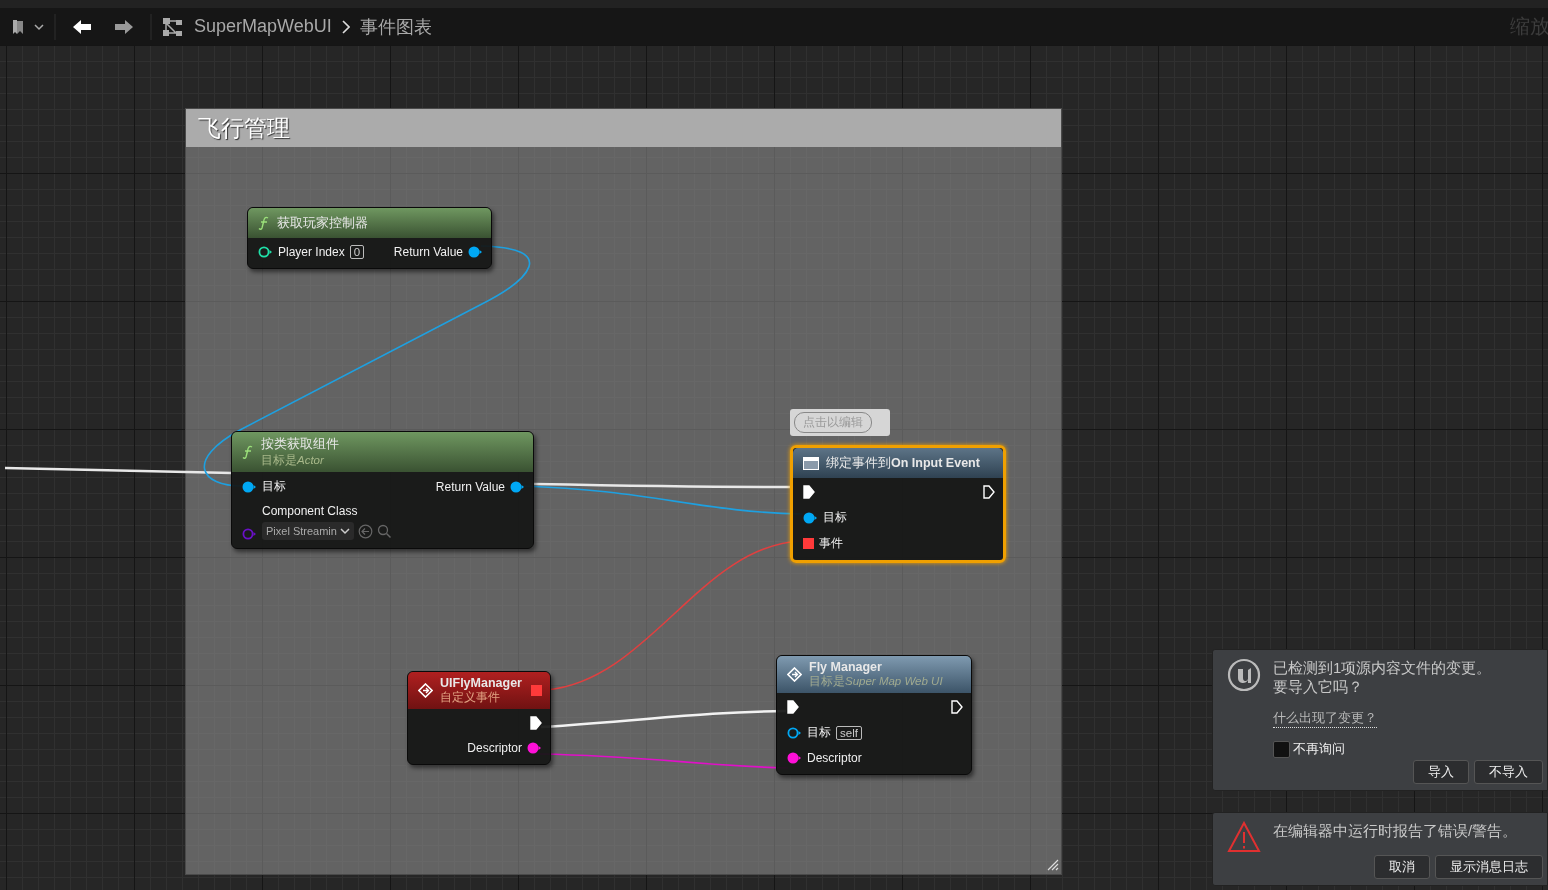 Image resolution: width=1548 pixels, height=890 pixels. I want to click on pin-label: 事件, so click(831, 543).